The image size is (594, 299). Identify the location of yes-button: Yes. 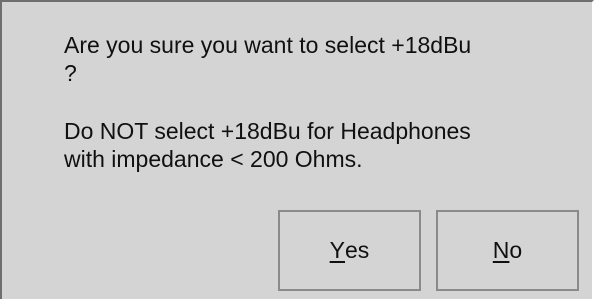
(349, 250).